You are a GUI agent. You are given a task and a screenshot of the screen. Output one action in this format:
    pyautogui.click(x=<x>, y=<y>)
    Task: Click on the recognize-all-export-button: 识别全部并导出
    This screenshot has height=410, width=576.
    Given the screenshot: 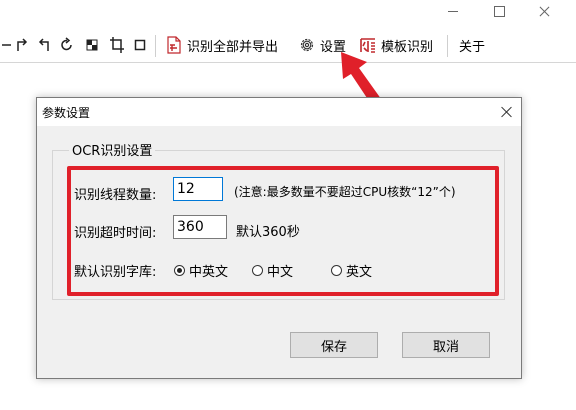 What is the action you would take?
    pyautogui.click(x=221, y=45)
    